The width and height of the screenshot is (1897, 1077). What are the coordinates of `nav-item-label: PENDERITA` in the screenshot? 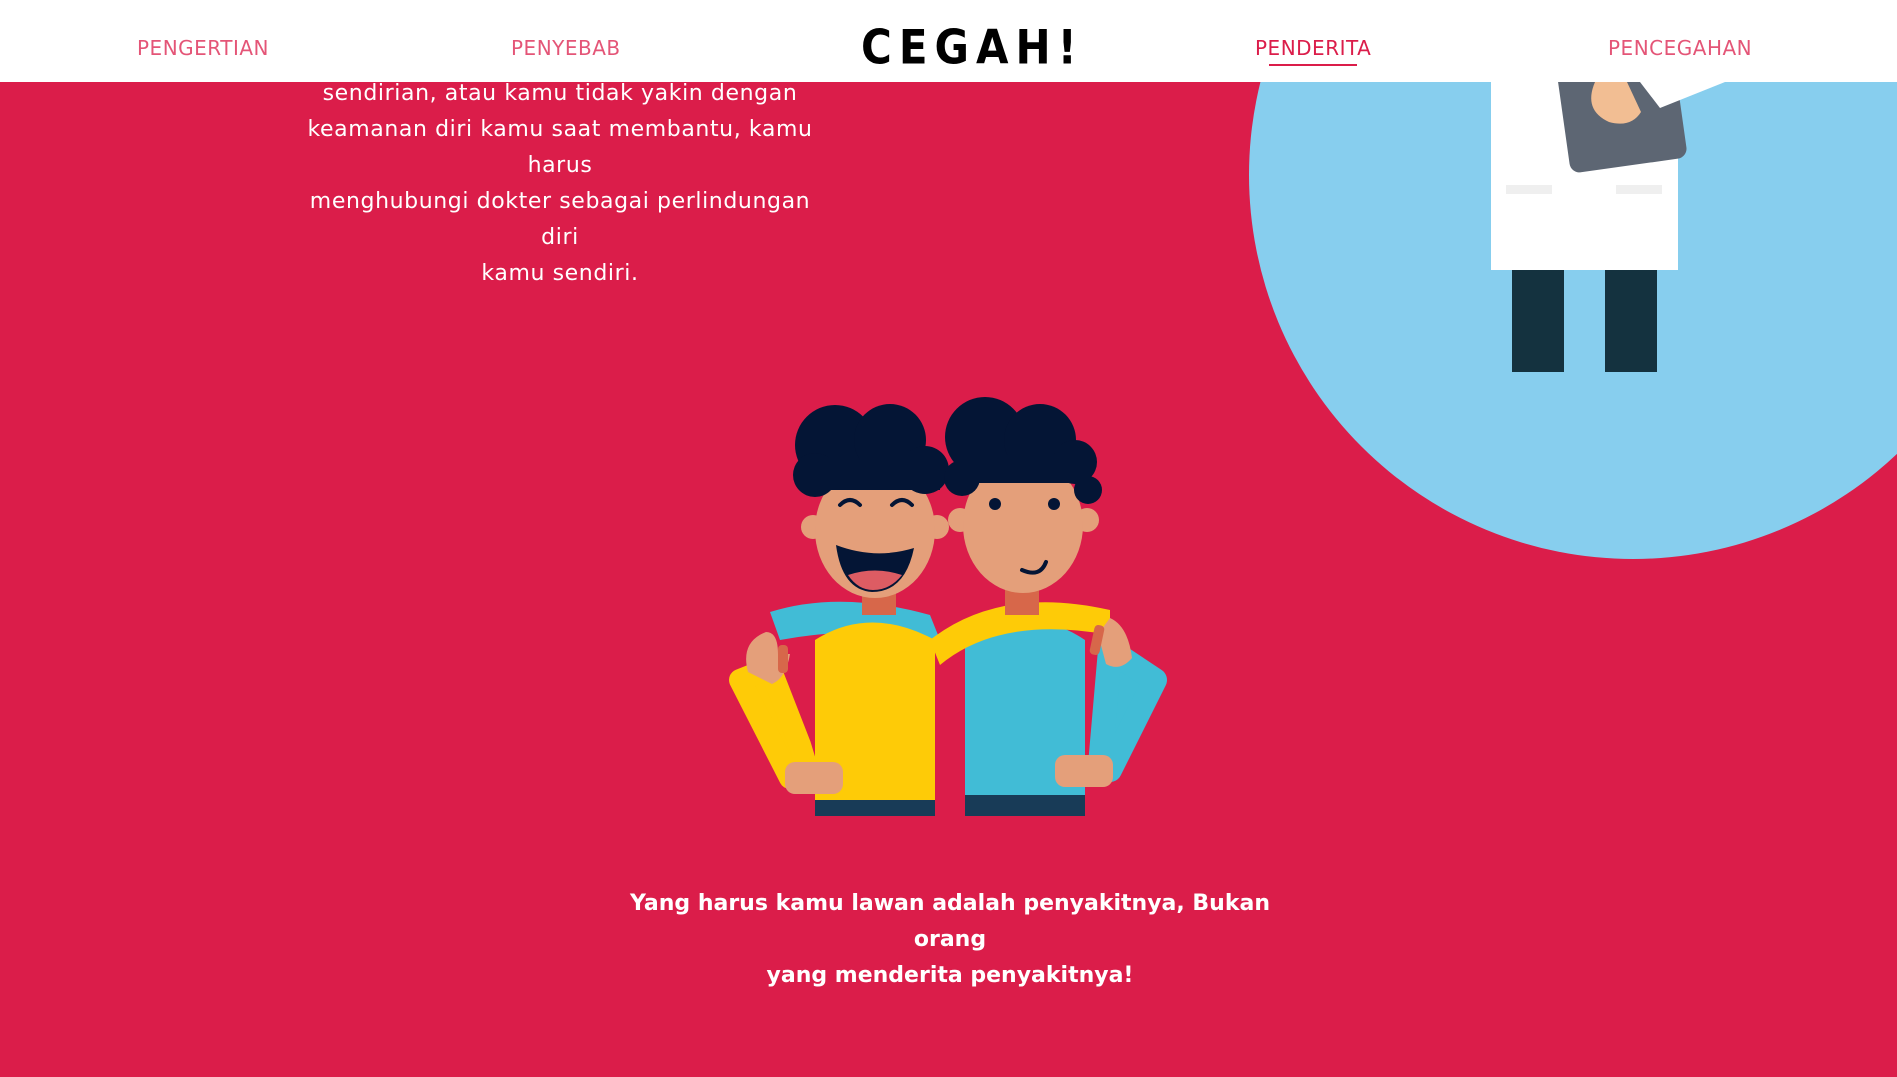 It's located at (1313, 48).